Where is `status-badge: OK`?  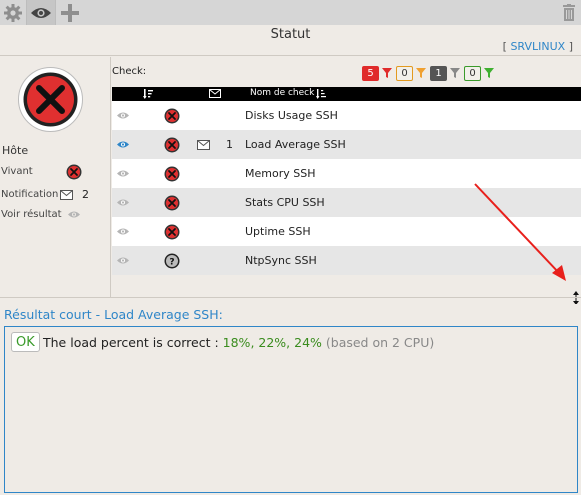 status-badge: OK is located at coordinates (25, 342).